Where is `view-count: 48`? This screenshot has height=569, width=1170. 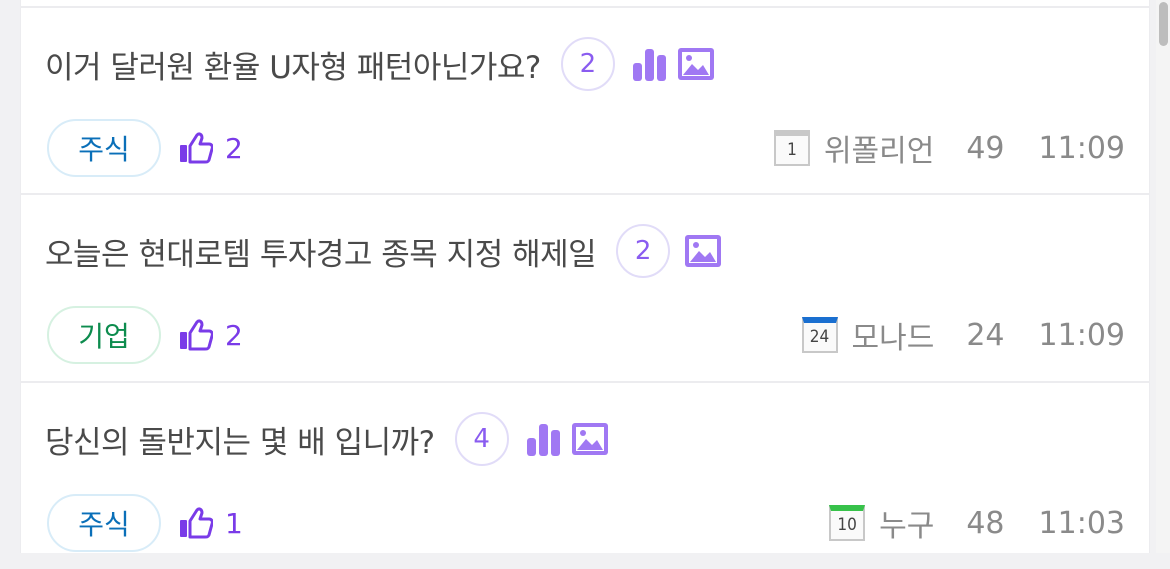 view-count: 48 is located at coordinates (985, 523).